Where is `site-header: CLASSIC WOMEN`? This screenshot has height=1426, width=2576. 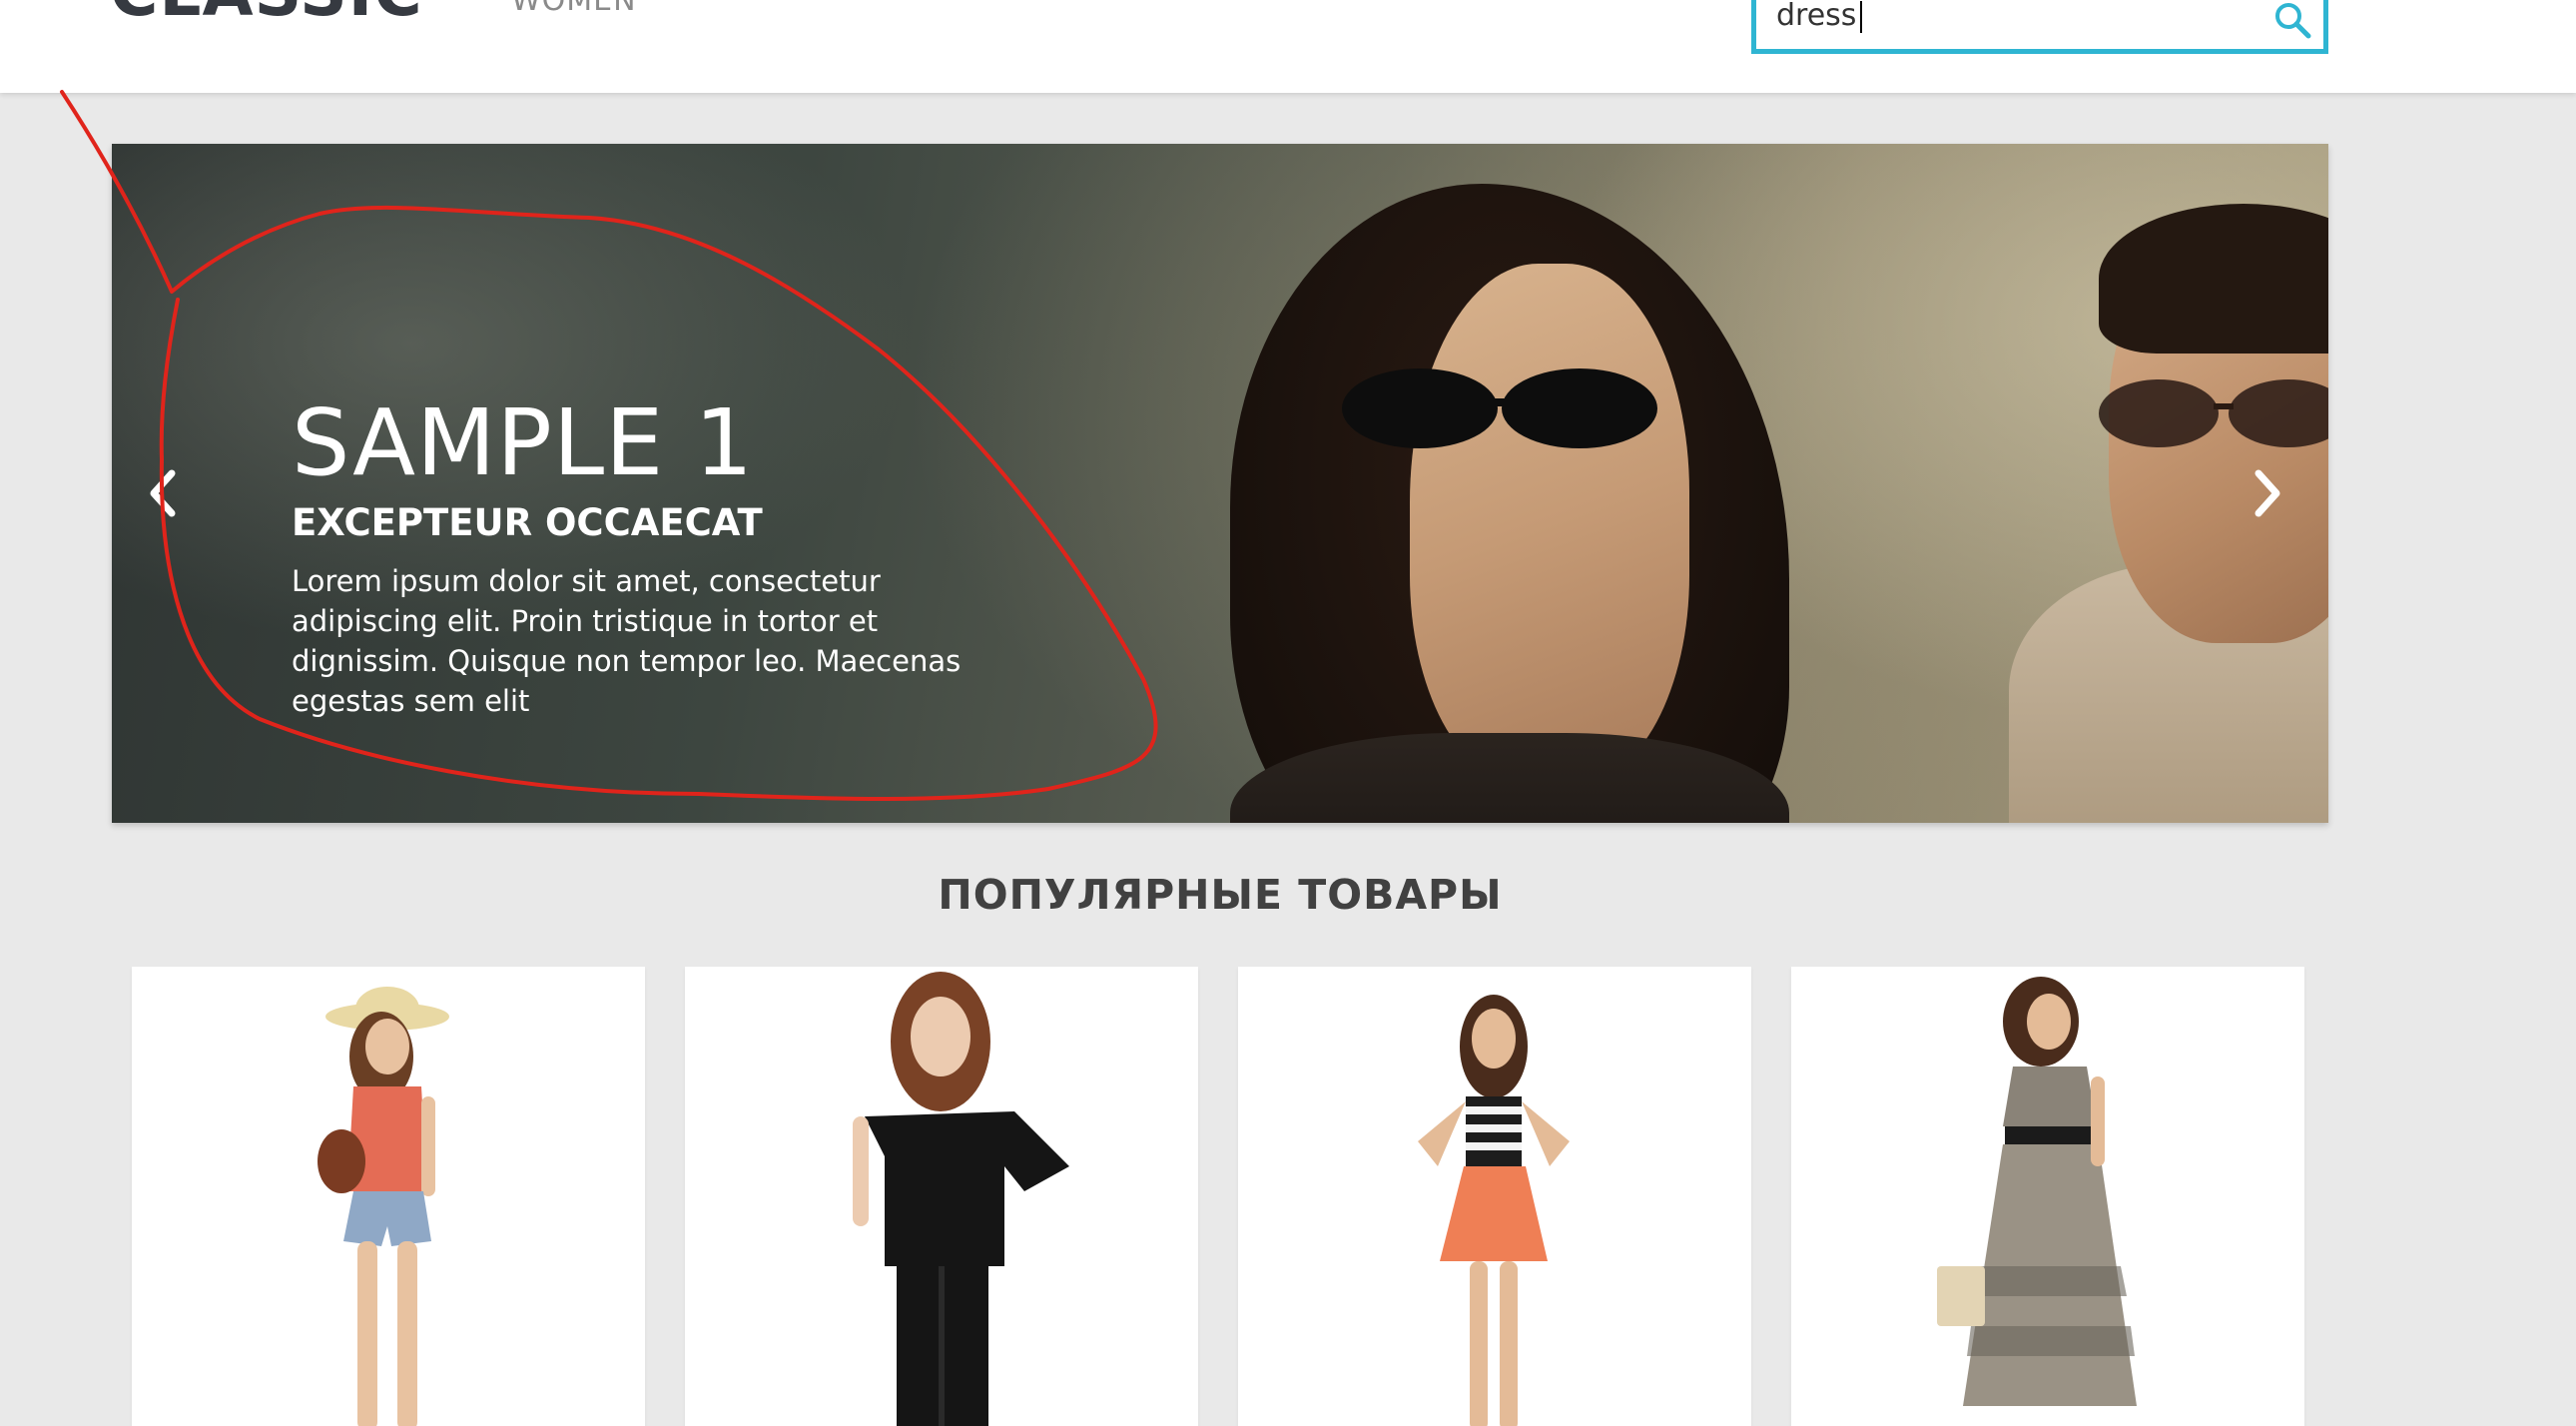
site-header: CLASSIC WOMEN is located at coordinates (1288, 47).